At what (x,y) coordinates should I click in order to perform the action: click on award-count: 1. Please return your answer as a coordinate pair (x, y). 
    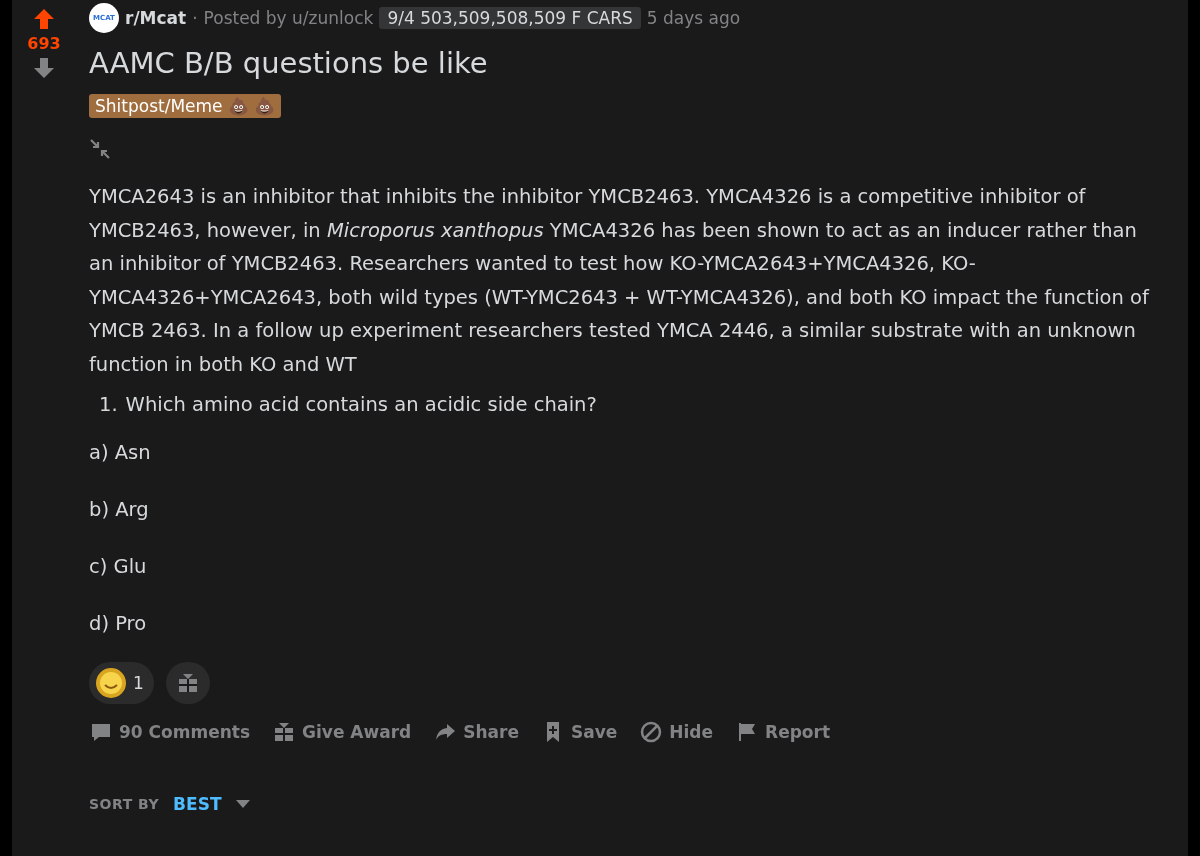
    Looking at the image, I should click on (138, 683).